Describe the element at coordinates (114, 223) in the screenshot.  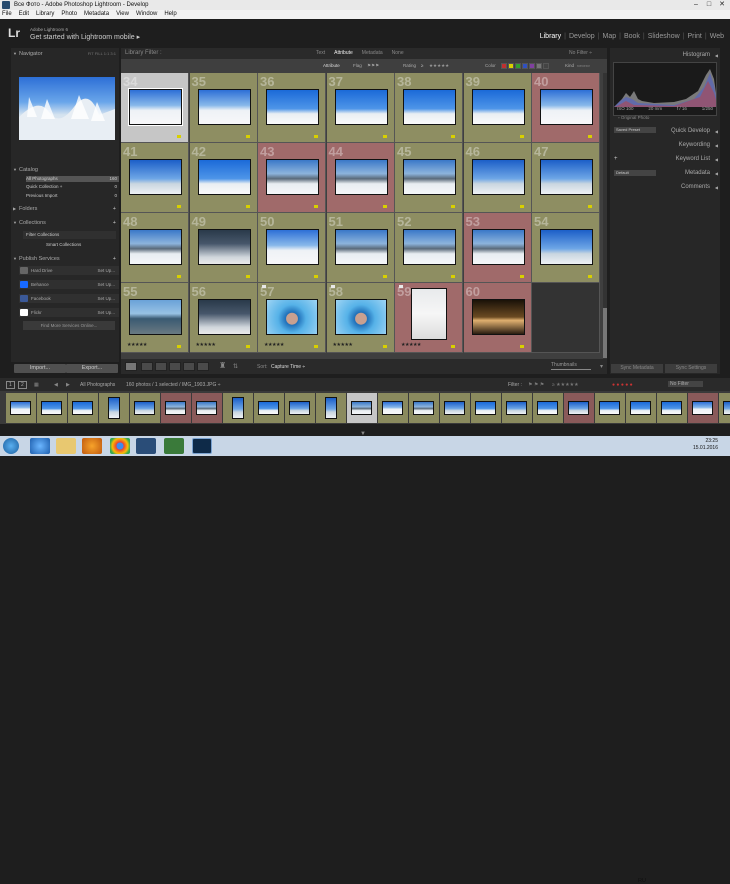
I see `add-collection-icon: +` at that location.